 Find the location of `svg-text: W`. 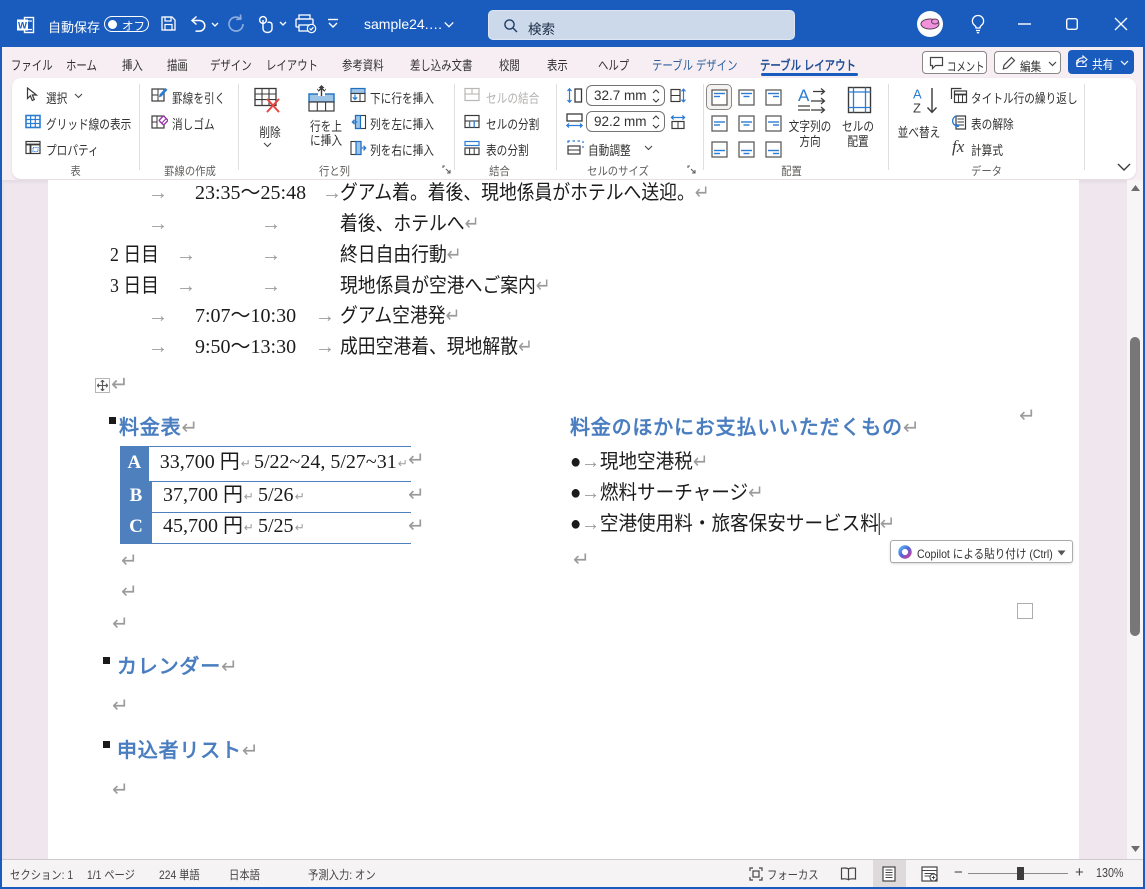

svg-text: W is located at coordinates (22, 25).